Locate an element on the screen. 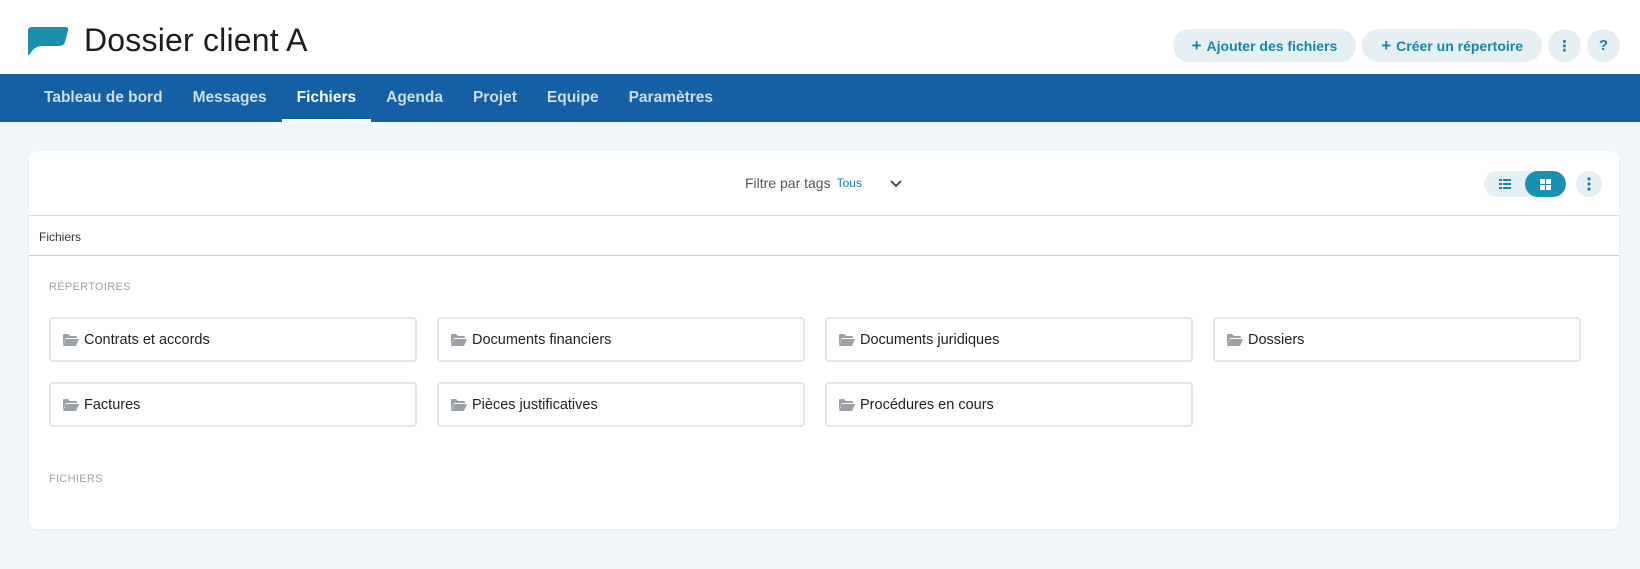 The image size is (1640, 569). grid-view-icon is located at coordinates (1545, 184).